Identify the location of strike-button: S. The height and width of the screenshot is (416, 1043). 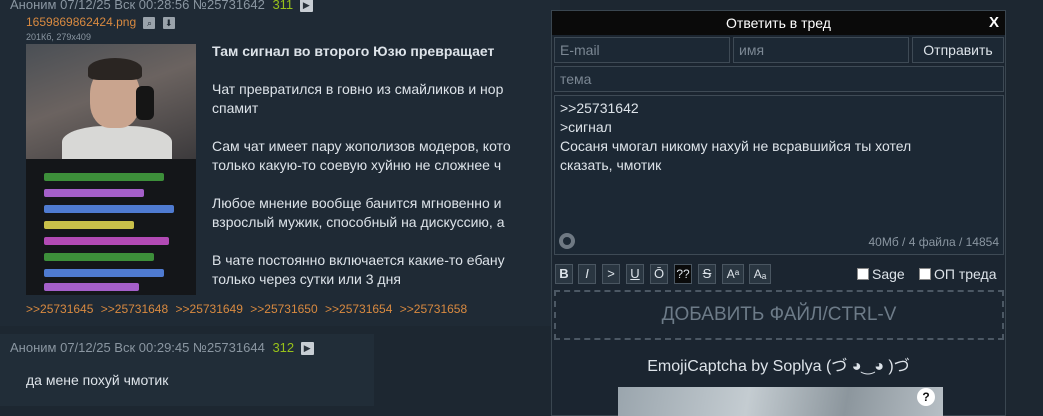
(707, 274).